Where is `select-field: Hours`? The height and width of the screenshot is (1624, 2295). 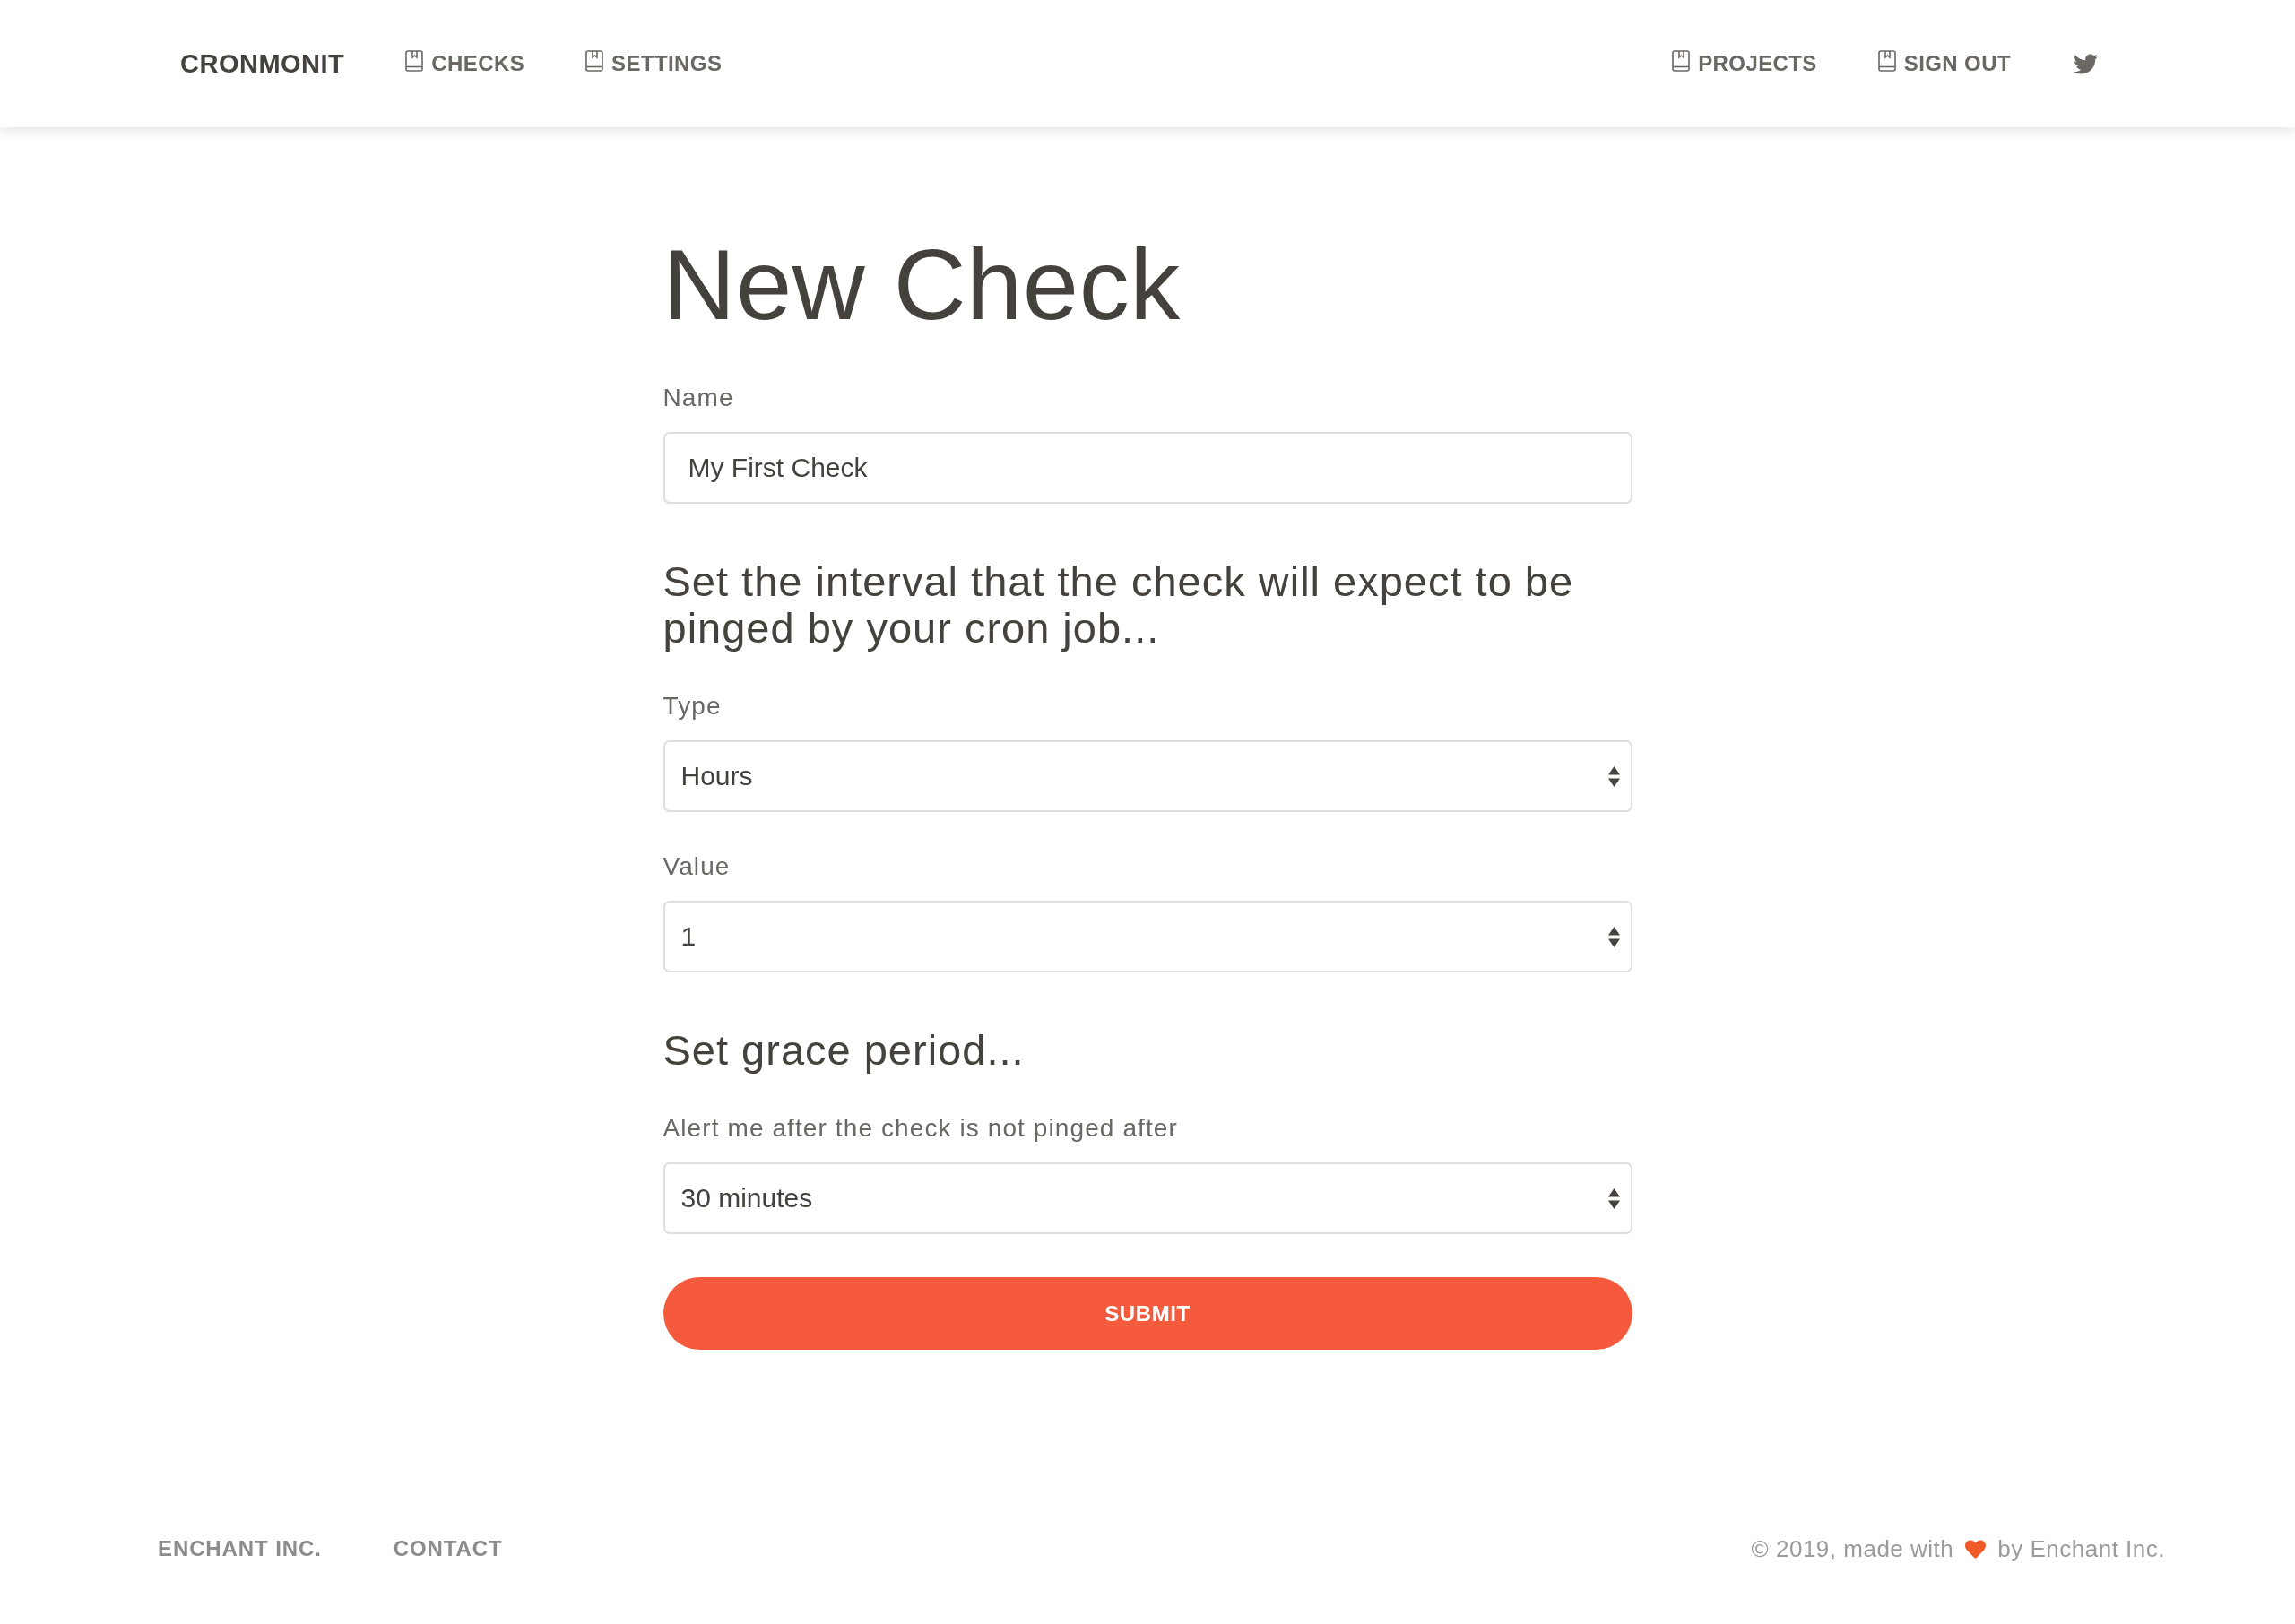 select-field: Hours is located at coordinates (1148, 776).